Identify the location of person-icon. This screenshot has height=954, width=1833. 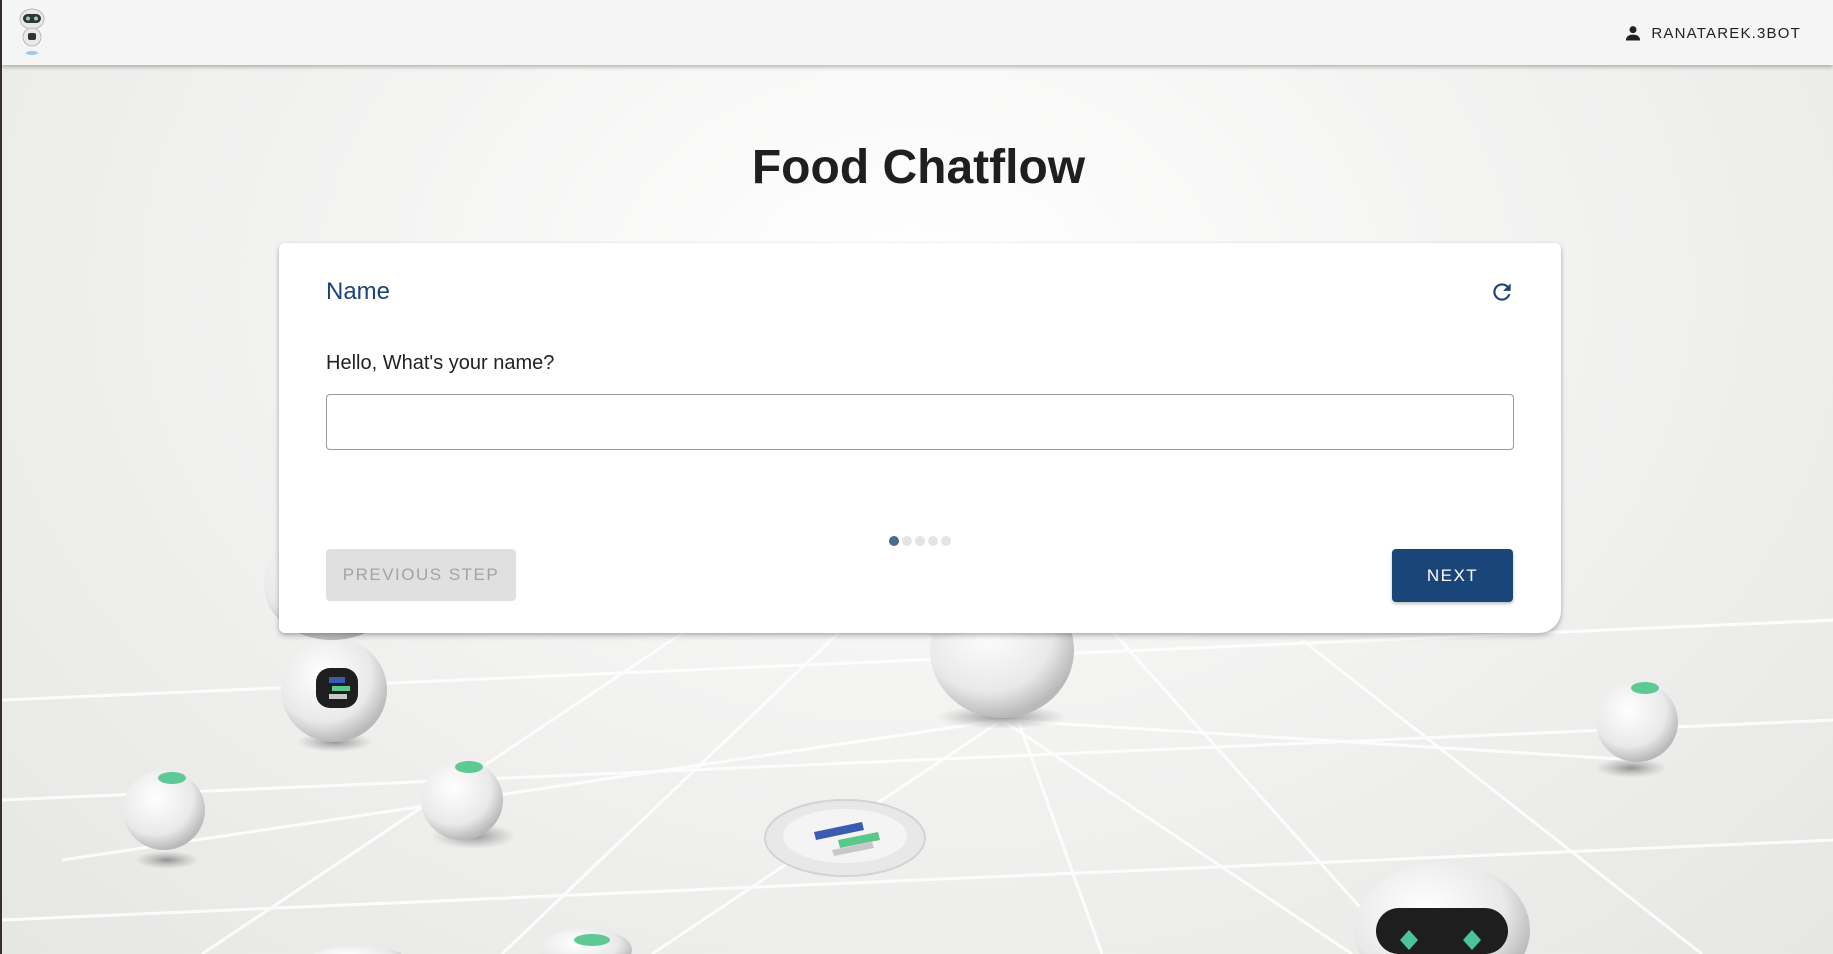
(1633, 33).